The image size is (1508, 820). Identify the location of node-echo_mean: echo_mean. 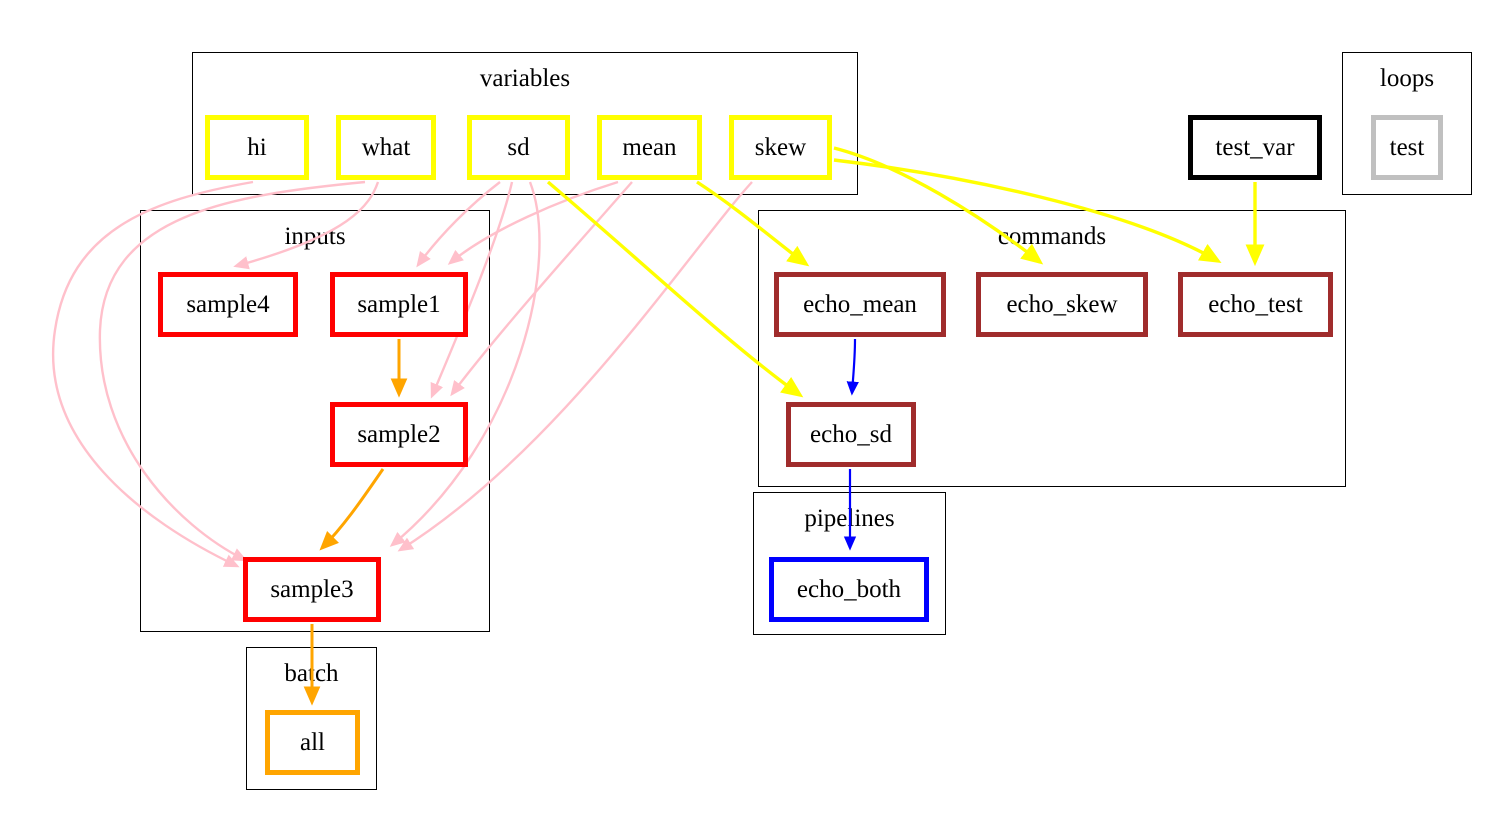
(860, 304).